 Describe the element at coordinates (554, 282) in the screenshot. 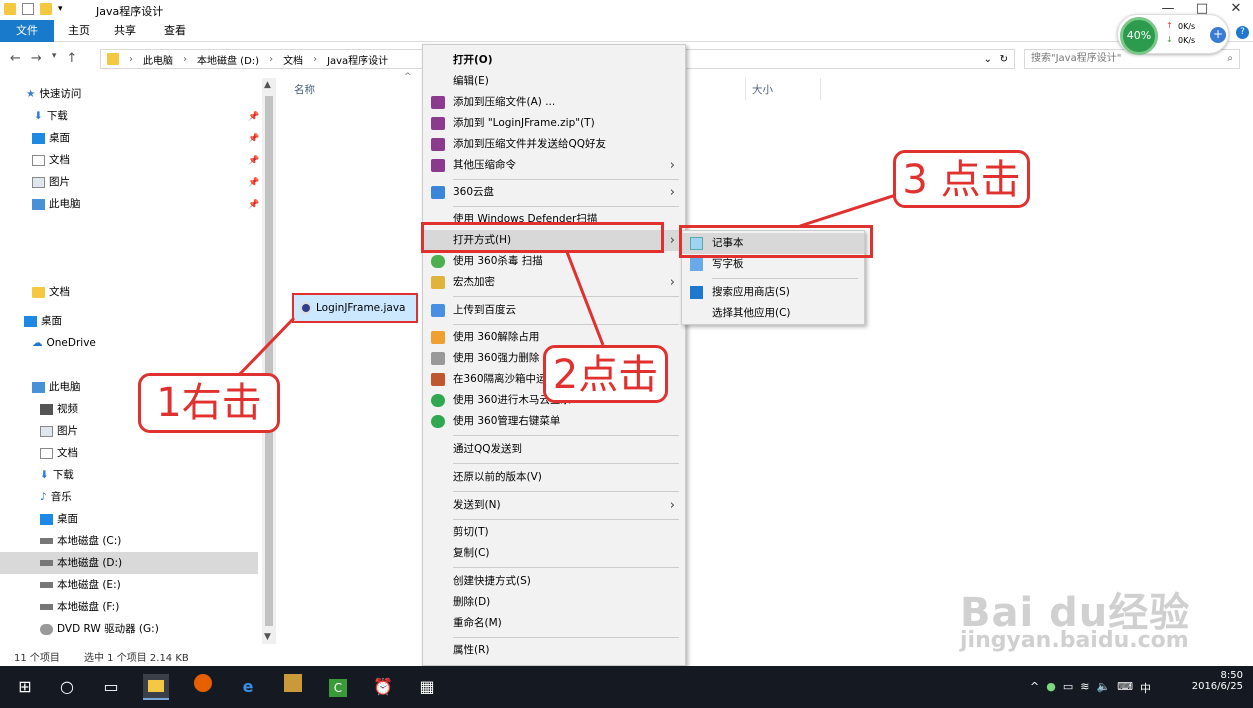

I see `menu-item-encrypt: 宏杰加密 ›` at that location.